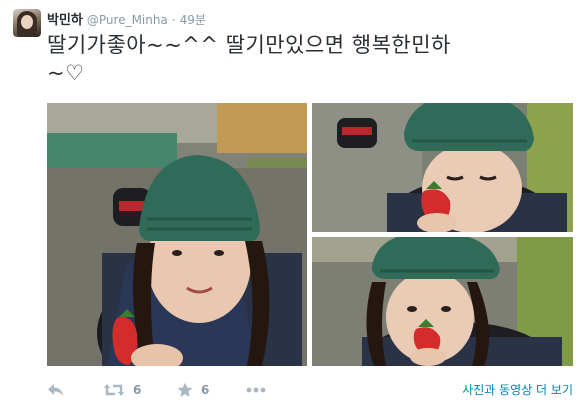 The height and width of the screenshot is (412, 584). I want to click on favorite-count: 6, so click(205, 390).